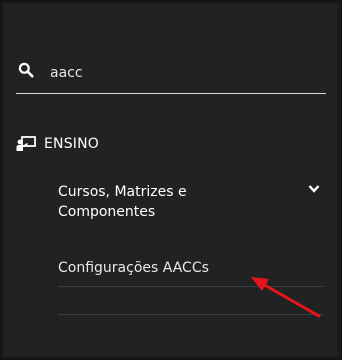  Describe the element at coordinates (122, 202) in the screenshot. I see `submenu-label: Cursos, Matrizes e Componentes` at that location.